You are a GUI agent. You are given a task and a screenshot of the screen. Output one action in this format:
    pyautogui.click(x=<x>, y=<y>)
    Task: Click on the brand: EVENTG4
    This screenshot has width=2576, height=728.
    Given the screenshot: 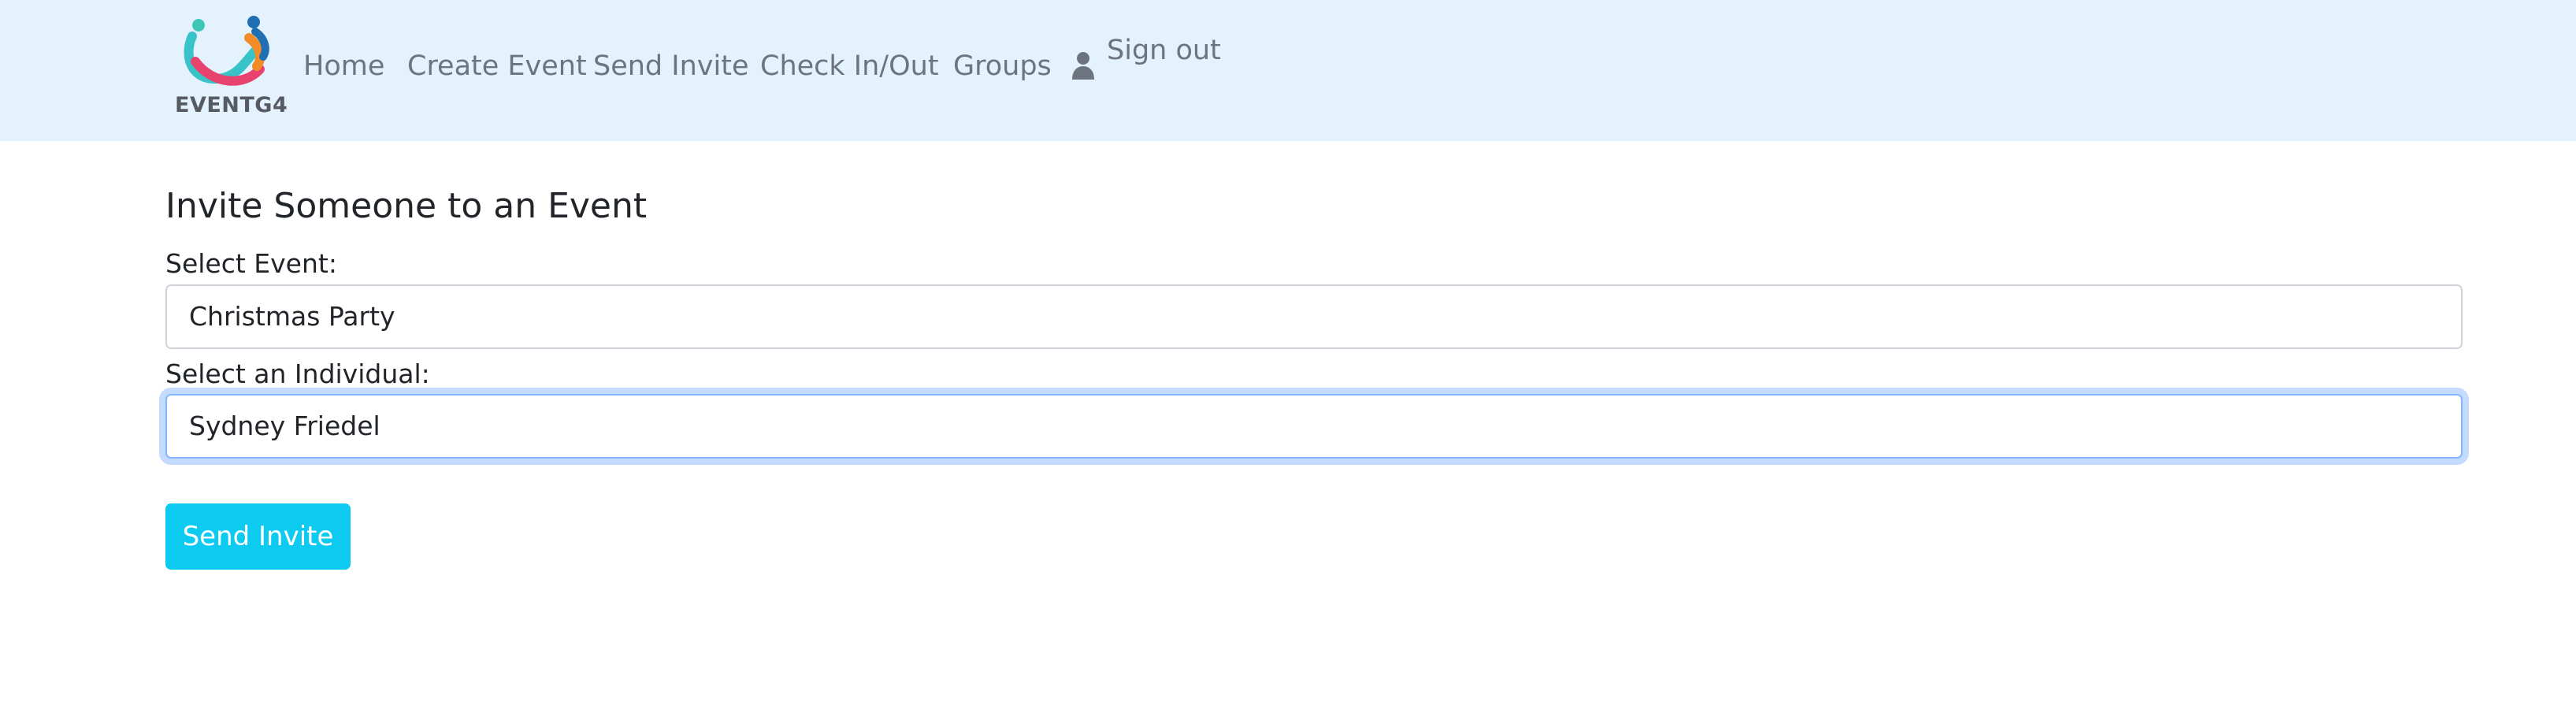 What is the action you would take?
    pyautogui.click(x=231, y=69)
    